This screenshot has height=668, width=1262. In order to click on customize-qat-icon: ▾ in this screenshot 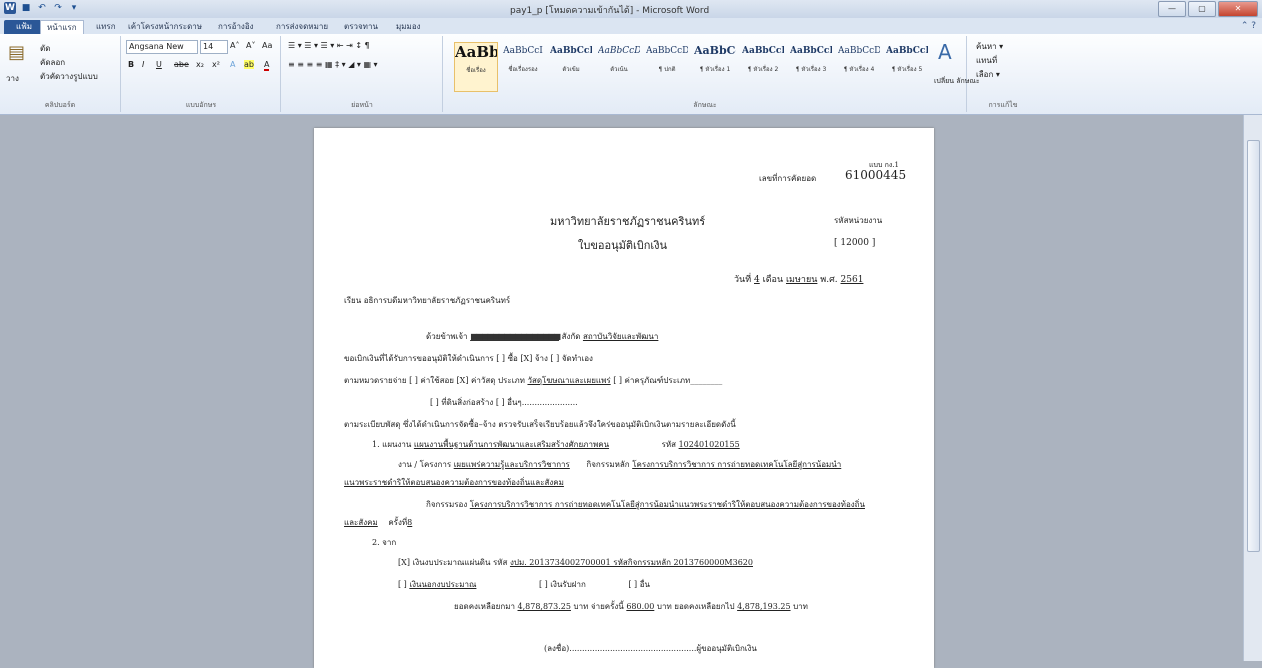, I will do `click(74, 8)`.